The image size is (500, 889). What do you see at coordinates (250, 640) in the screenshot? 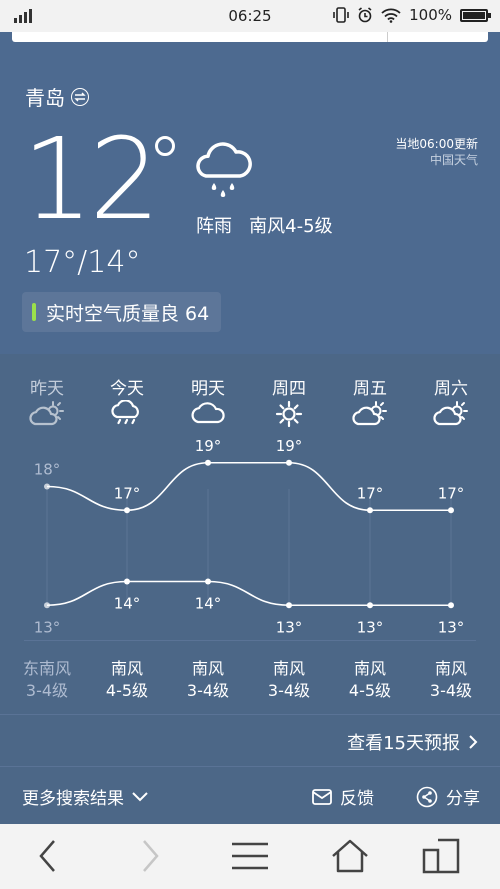
I see `divider` at bounding box center [250, 640].